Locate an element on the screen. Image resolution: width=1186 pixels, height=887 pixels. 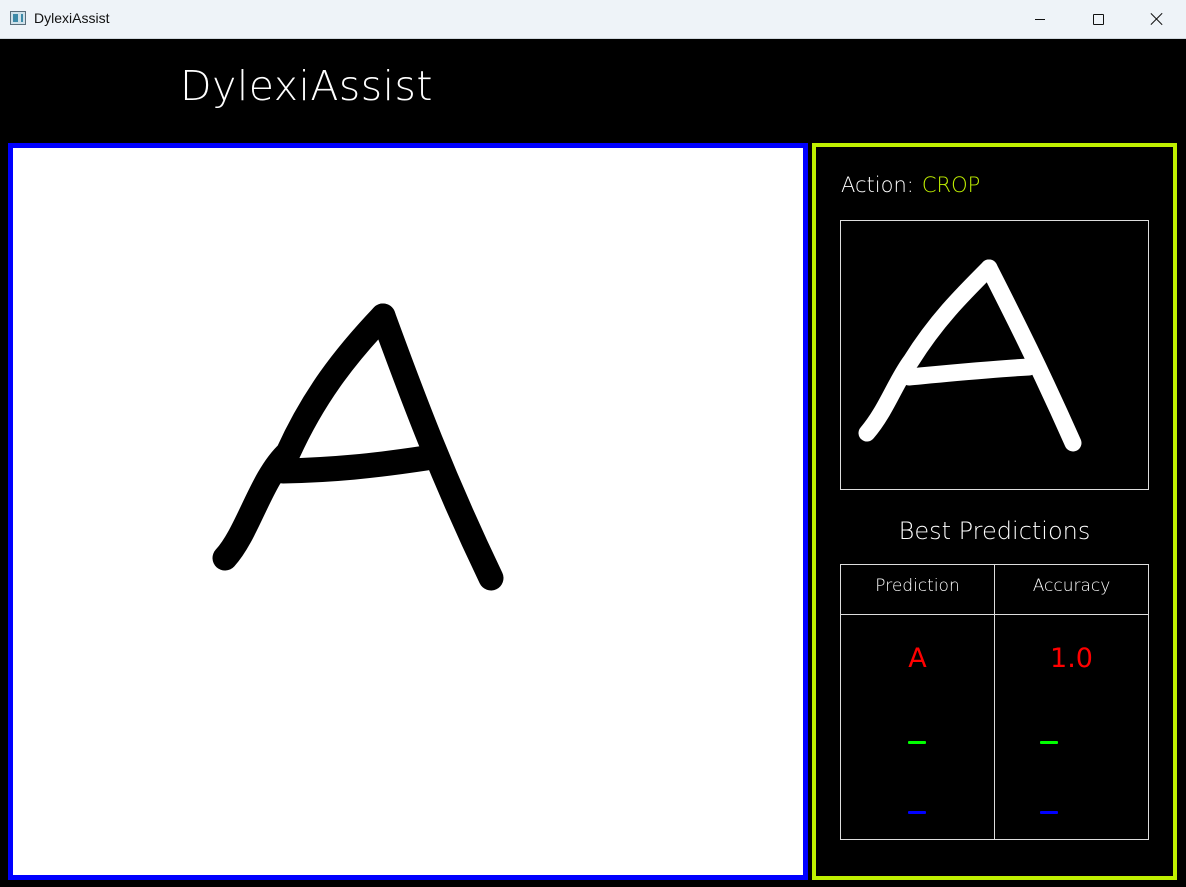
maximize-button is located at coordinates (1098, 19).